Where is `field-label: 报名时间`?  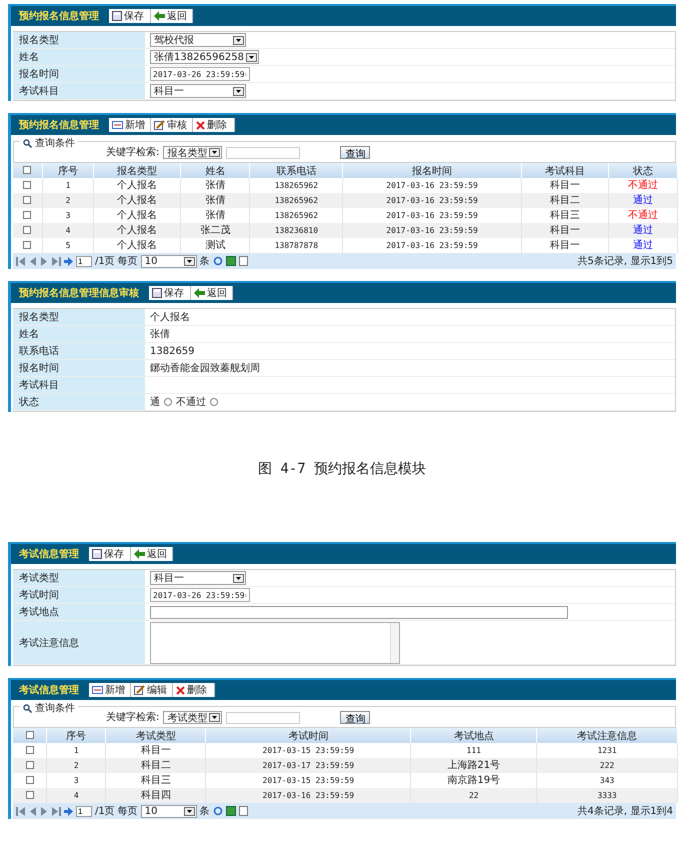
field-label: 报名时间 is located at coordinates (79, 74).